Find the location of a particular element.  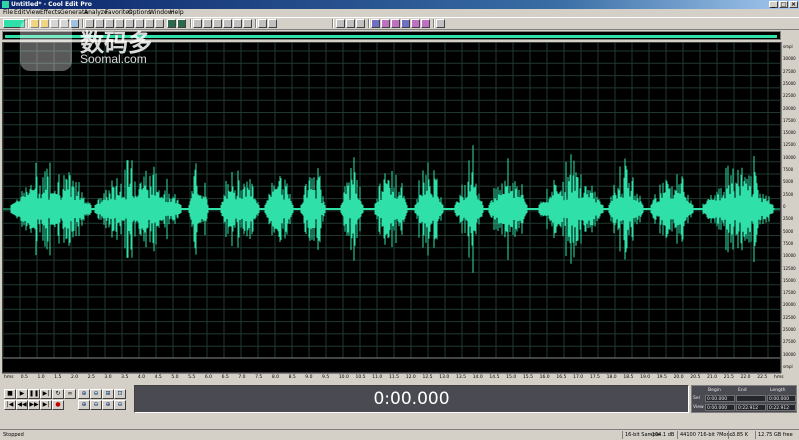

minimize-button: _ is located at coordinates (773, 4).